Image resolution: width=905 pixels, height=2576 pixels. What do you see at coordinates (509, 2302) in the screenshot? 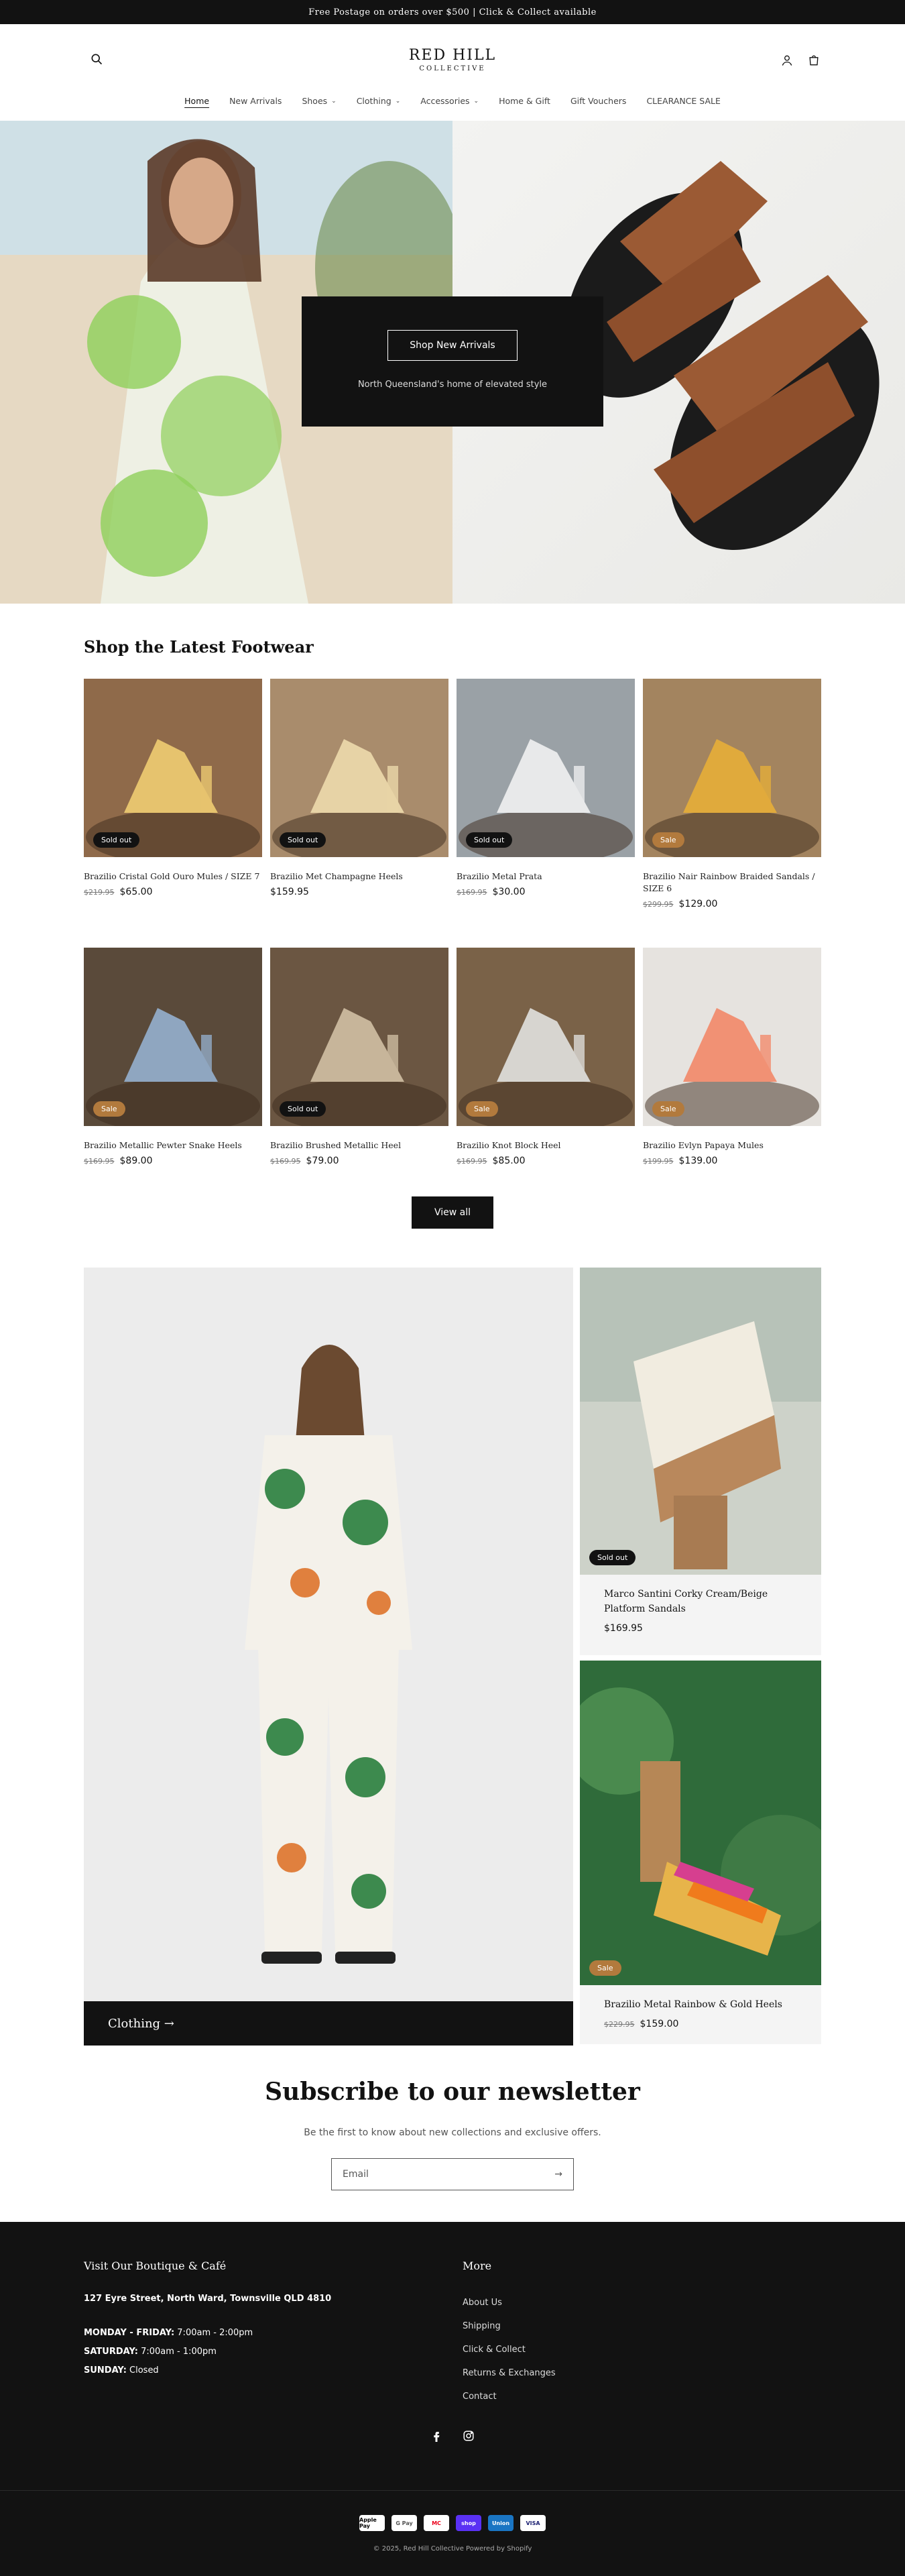
I see `footer-link-about-us: About Us` at bounding box center [509, 2302].